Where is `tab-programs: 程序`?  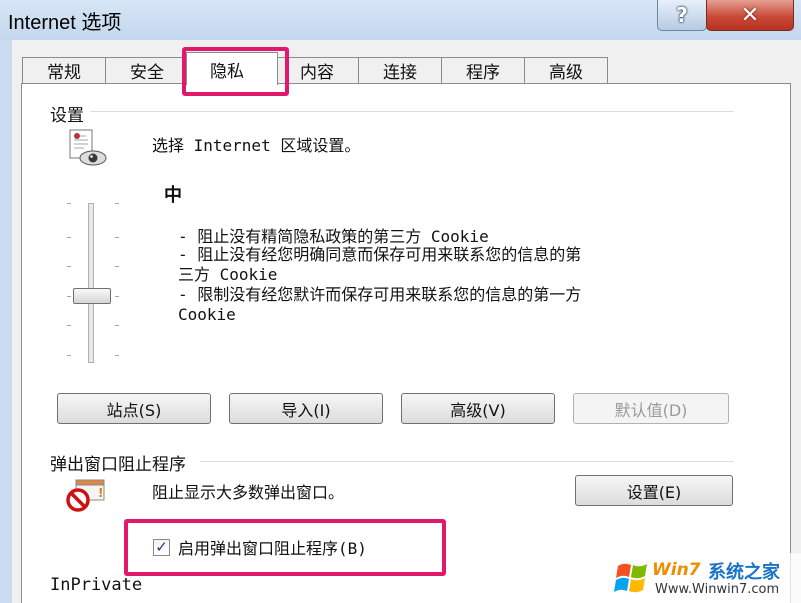 tab-programs: 程序 is located at coordinates (483, 70).